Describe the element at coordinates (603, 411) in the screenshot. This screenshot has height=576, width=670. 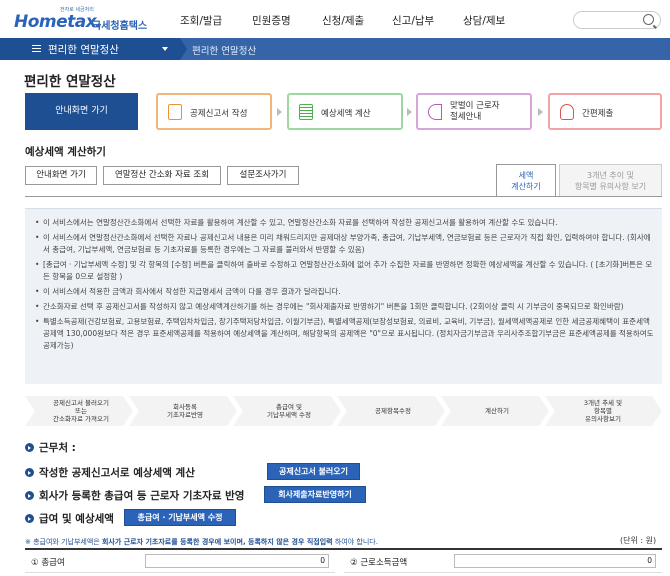
I see `flow-step-6: 3개년 추세 및 항목별 유의사항보기` at that location.